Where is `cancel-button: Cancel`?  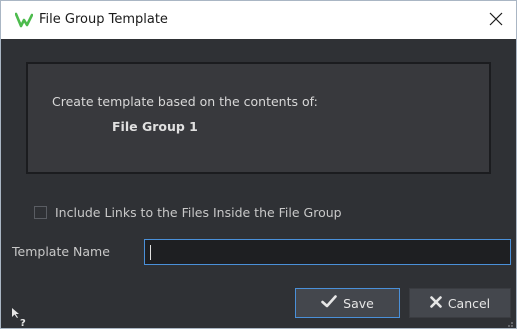
cancel-button: Cancel is located at coordinates (460, 303).